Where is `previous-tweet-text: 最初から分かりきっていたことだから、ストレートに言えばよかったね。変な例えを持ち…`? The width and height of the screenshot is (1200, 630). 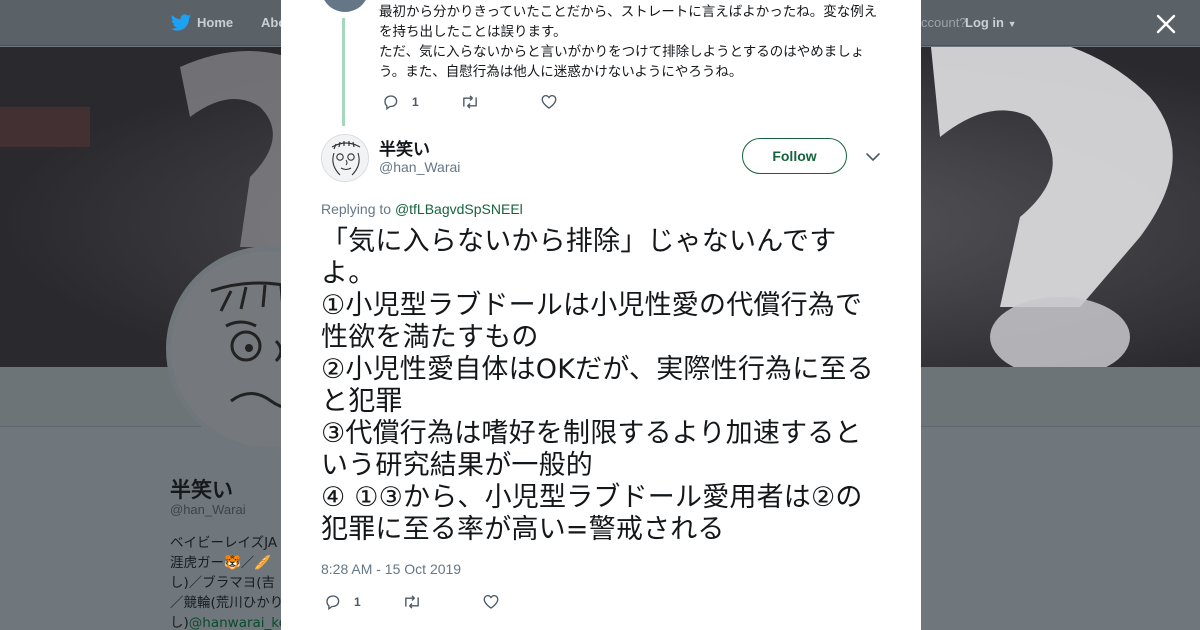 previous-tweet-text: 最初から分かりきっていたことだから、ストレートに言えばよかったね。変な例えを持ち… is located at coordinates (628, 42).